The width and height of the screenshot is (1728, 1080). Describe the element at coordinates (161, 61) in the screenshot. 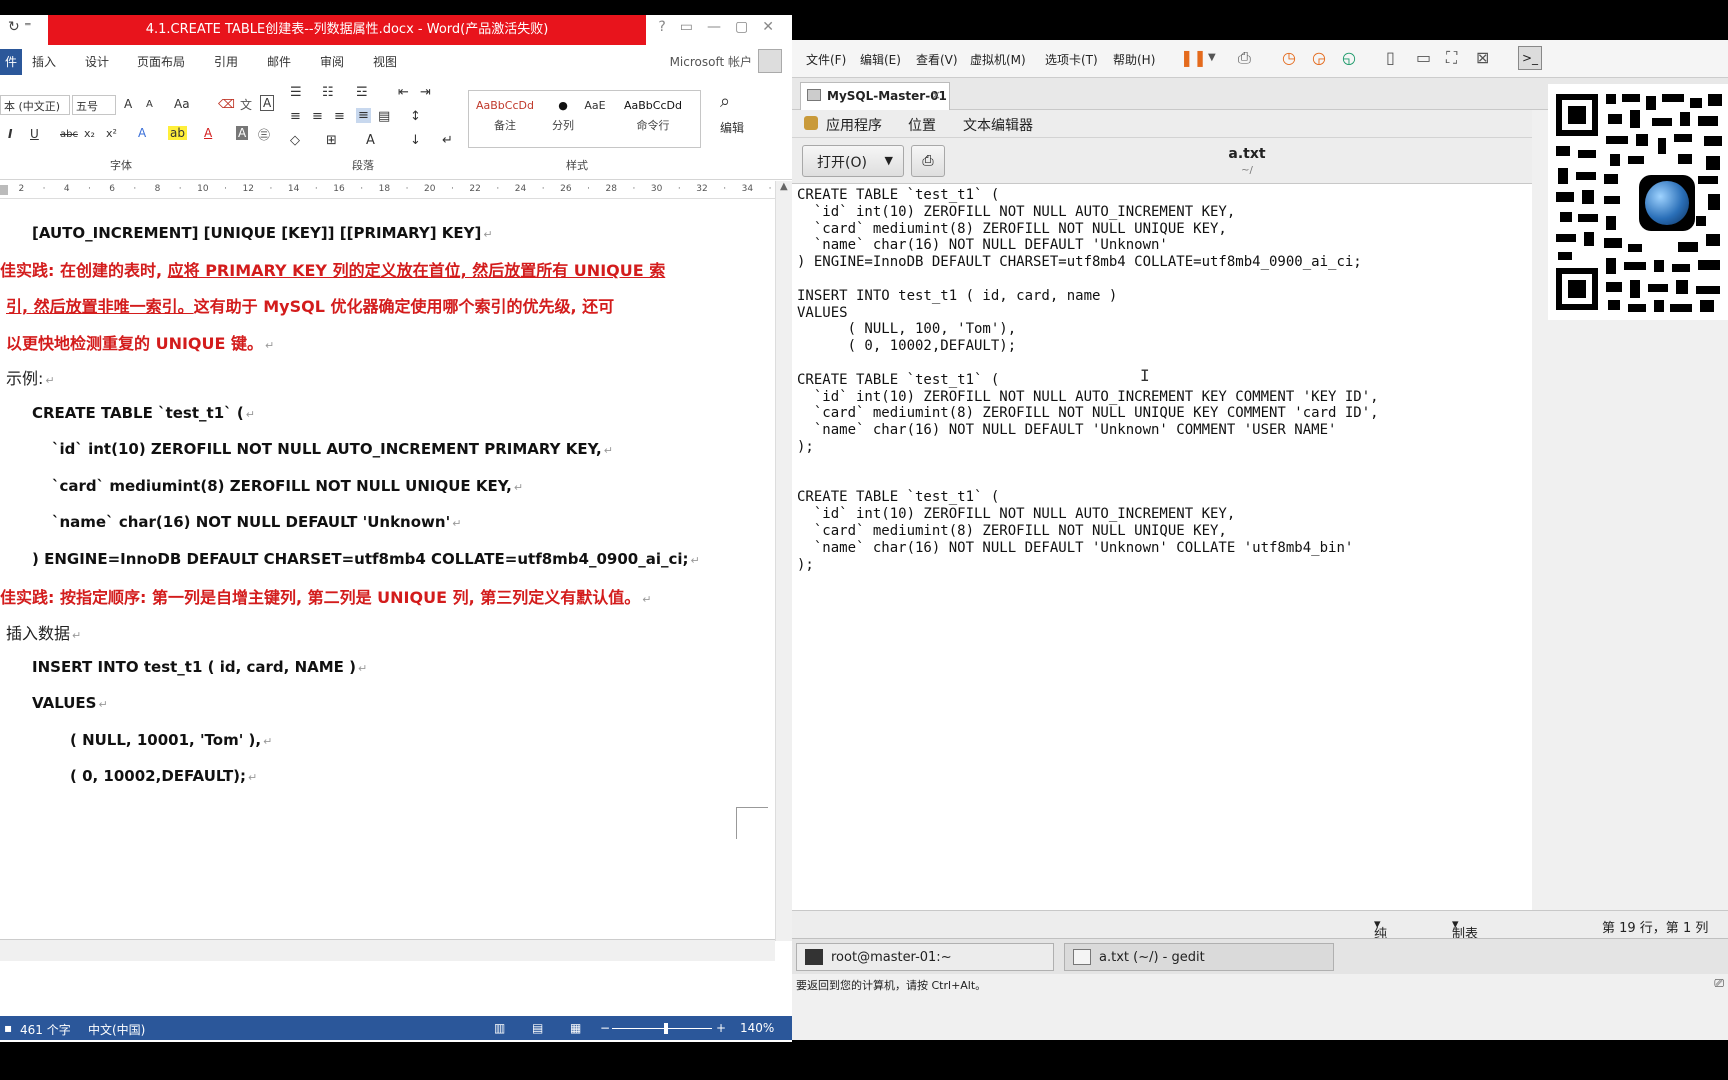

I see `tab-page-layout: 页面布局` at that location.